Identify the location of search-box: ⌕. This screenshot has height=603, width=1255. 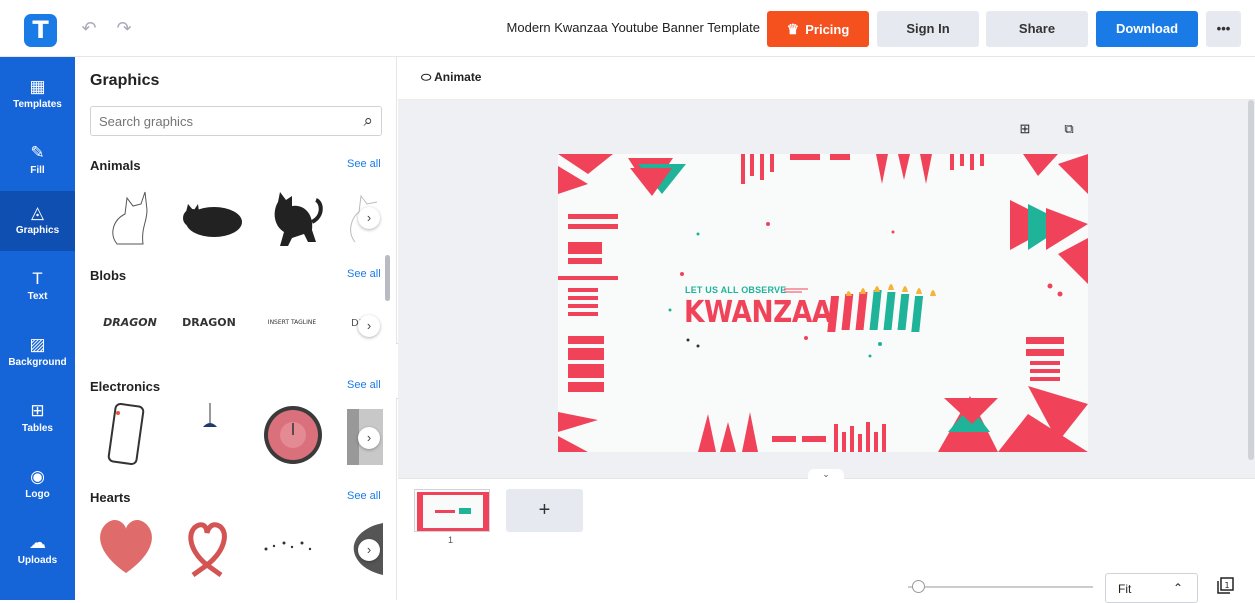
(236, 121).